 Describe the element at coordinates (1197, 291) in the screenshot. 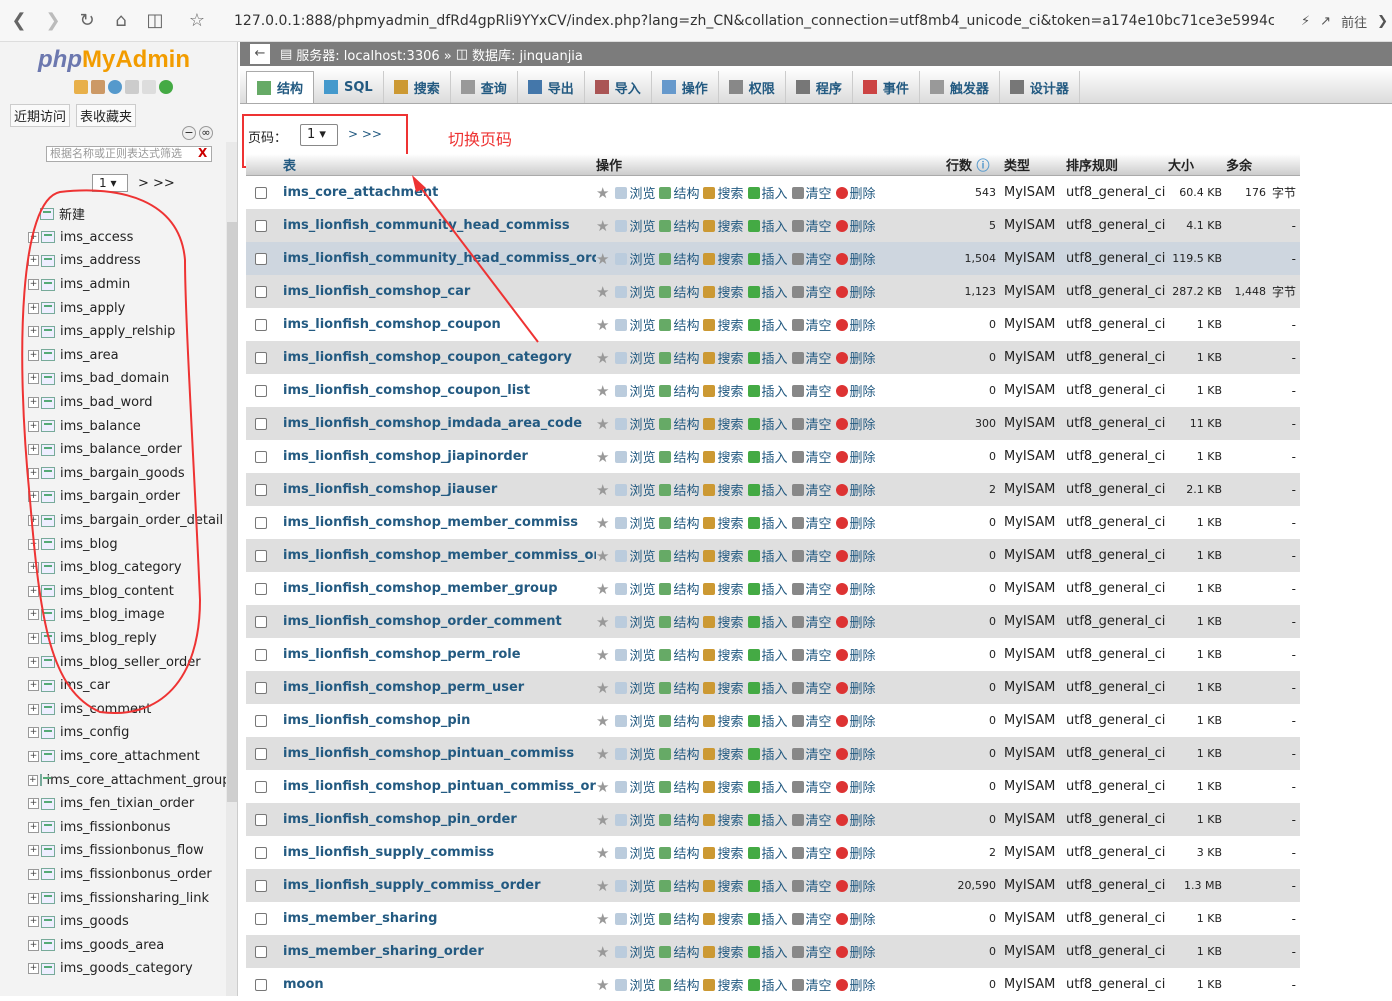

I see `row-size: 287.2 KB` at that location.